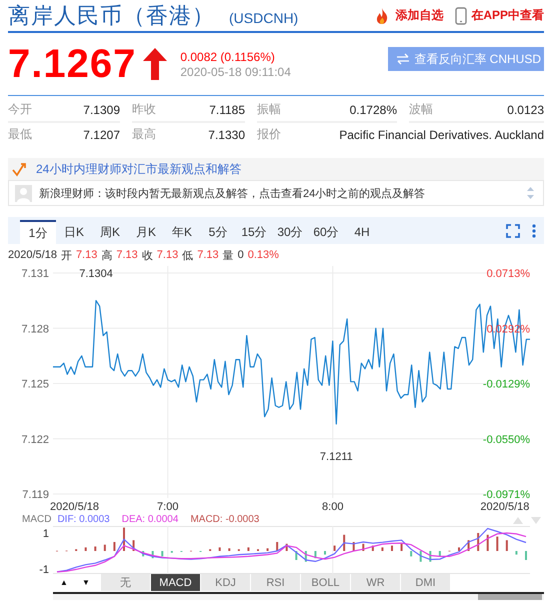  I want to click on stat-label: 最低, so click(20, 134).